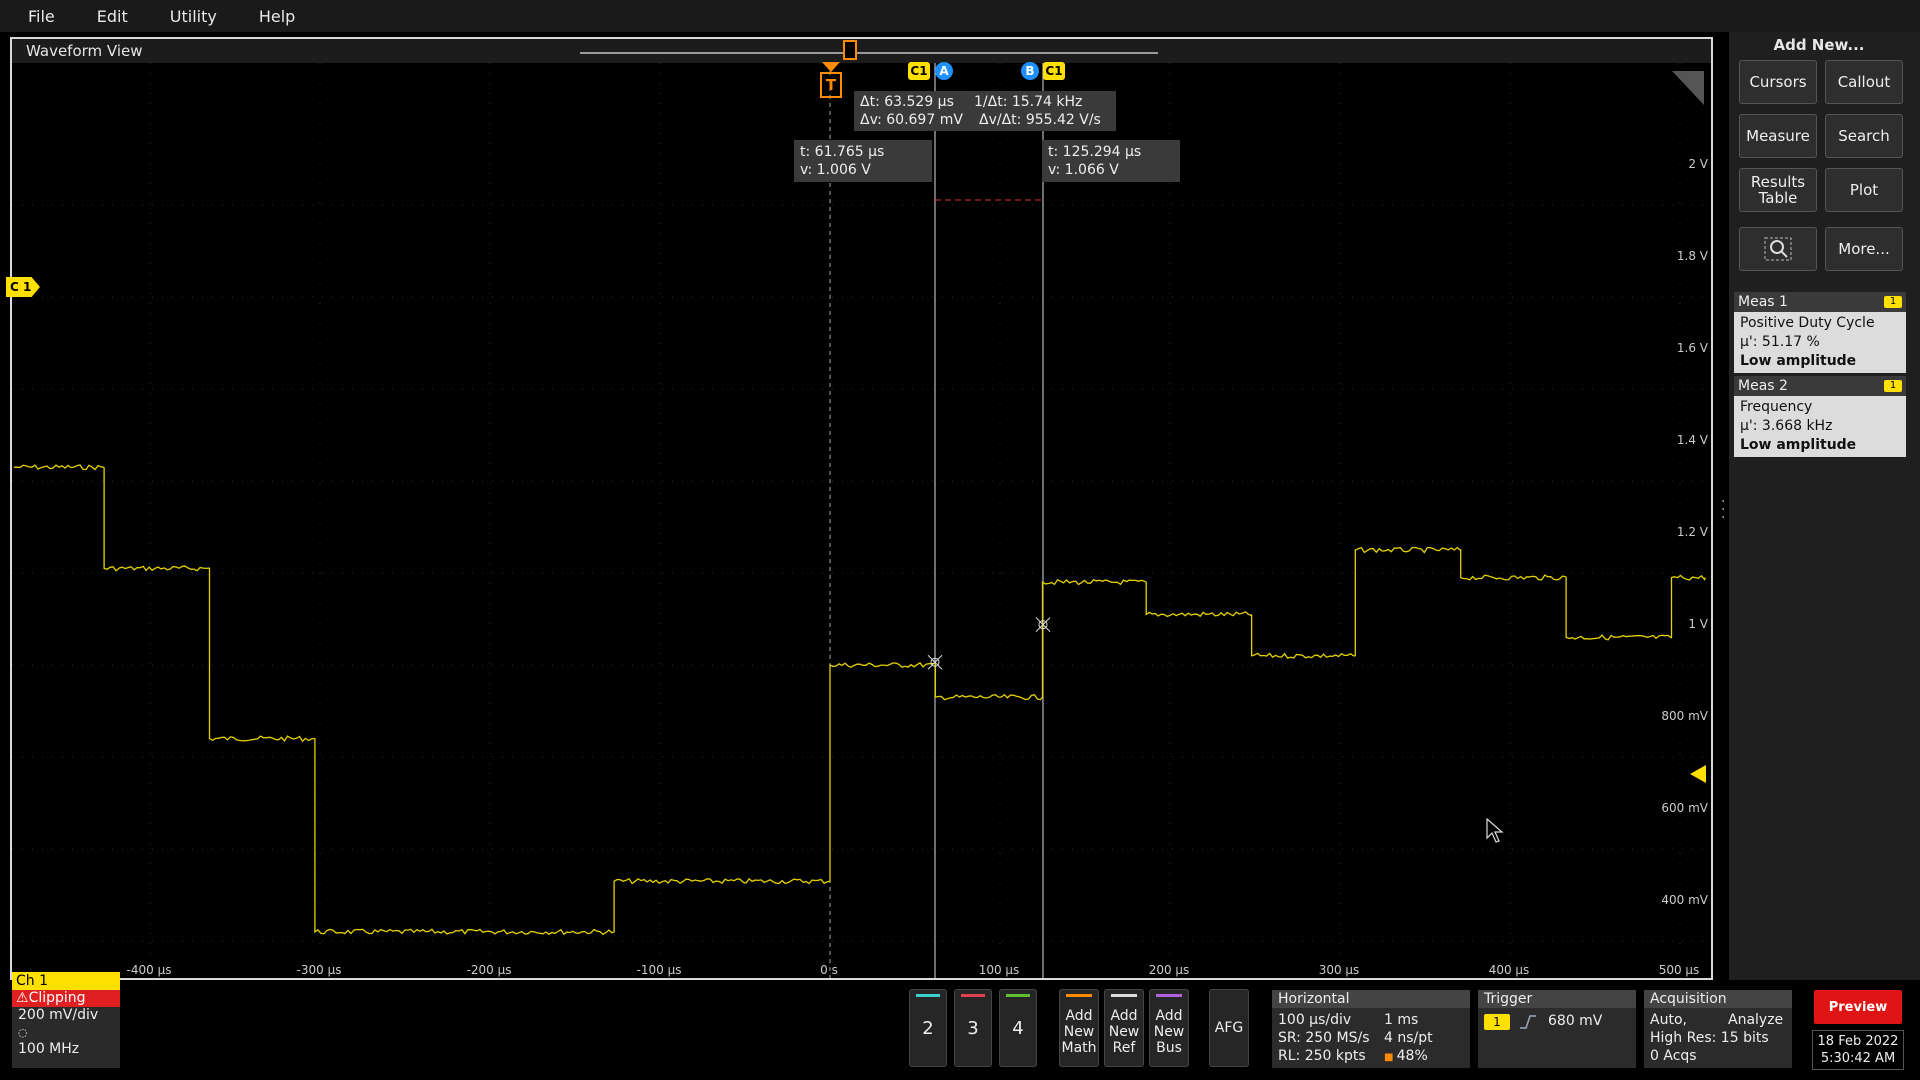  Describe the element at coordinates (1028, 102) in the screenshot. I see `inverse-delta-t: 1/Δt: 15.74 kHz` at that location.